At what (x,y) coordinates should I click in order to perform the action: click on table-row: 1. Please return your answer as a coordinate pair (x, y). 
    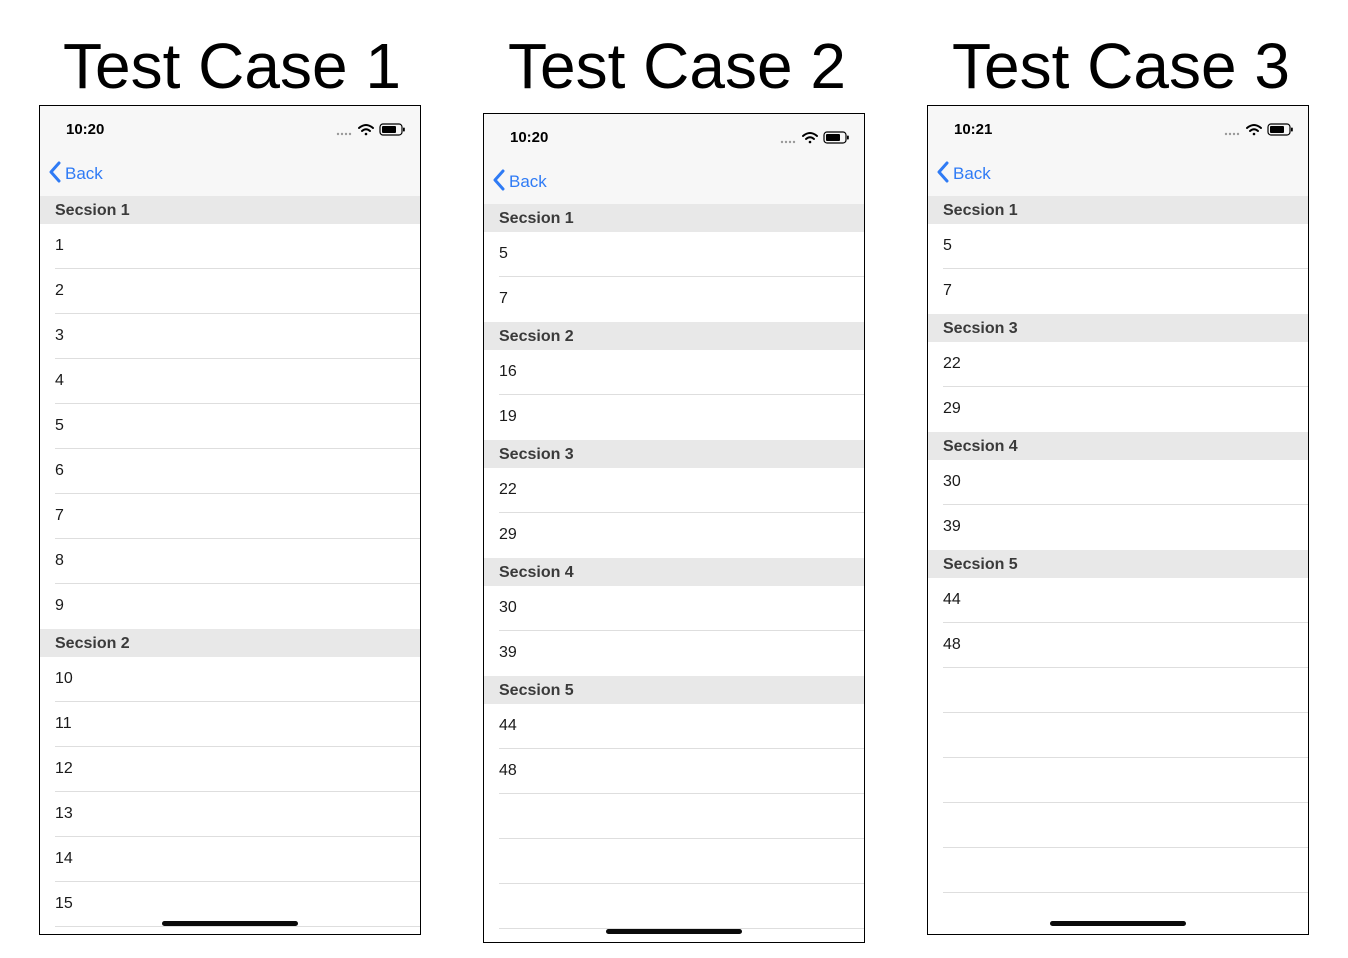
    Looking at the image, I should click on (230, 246).